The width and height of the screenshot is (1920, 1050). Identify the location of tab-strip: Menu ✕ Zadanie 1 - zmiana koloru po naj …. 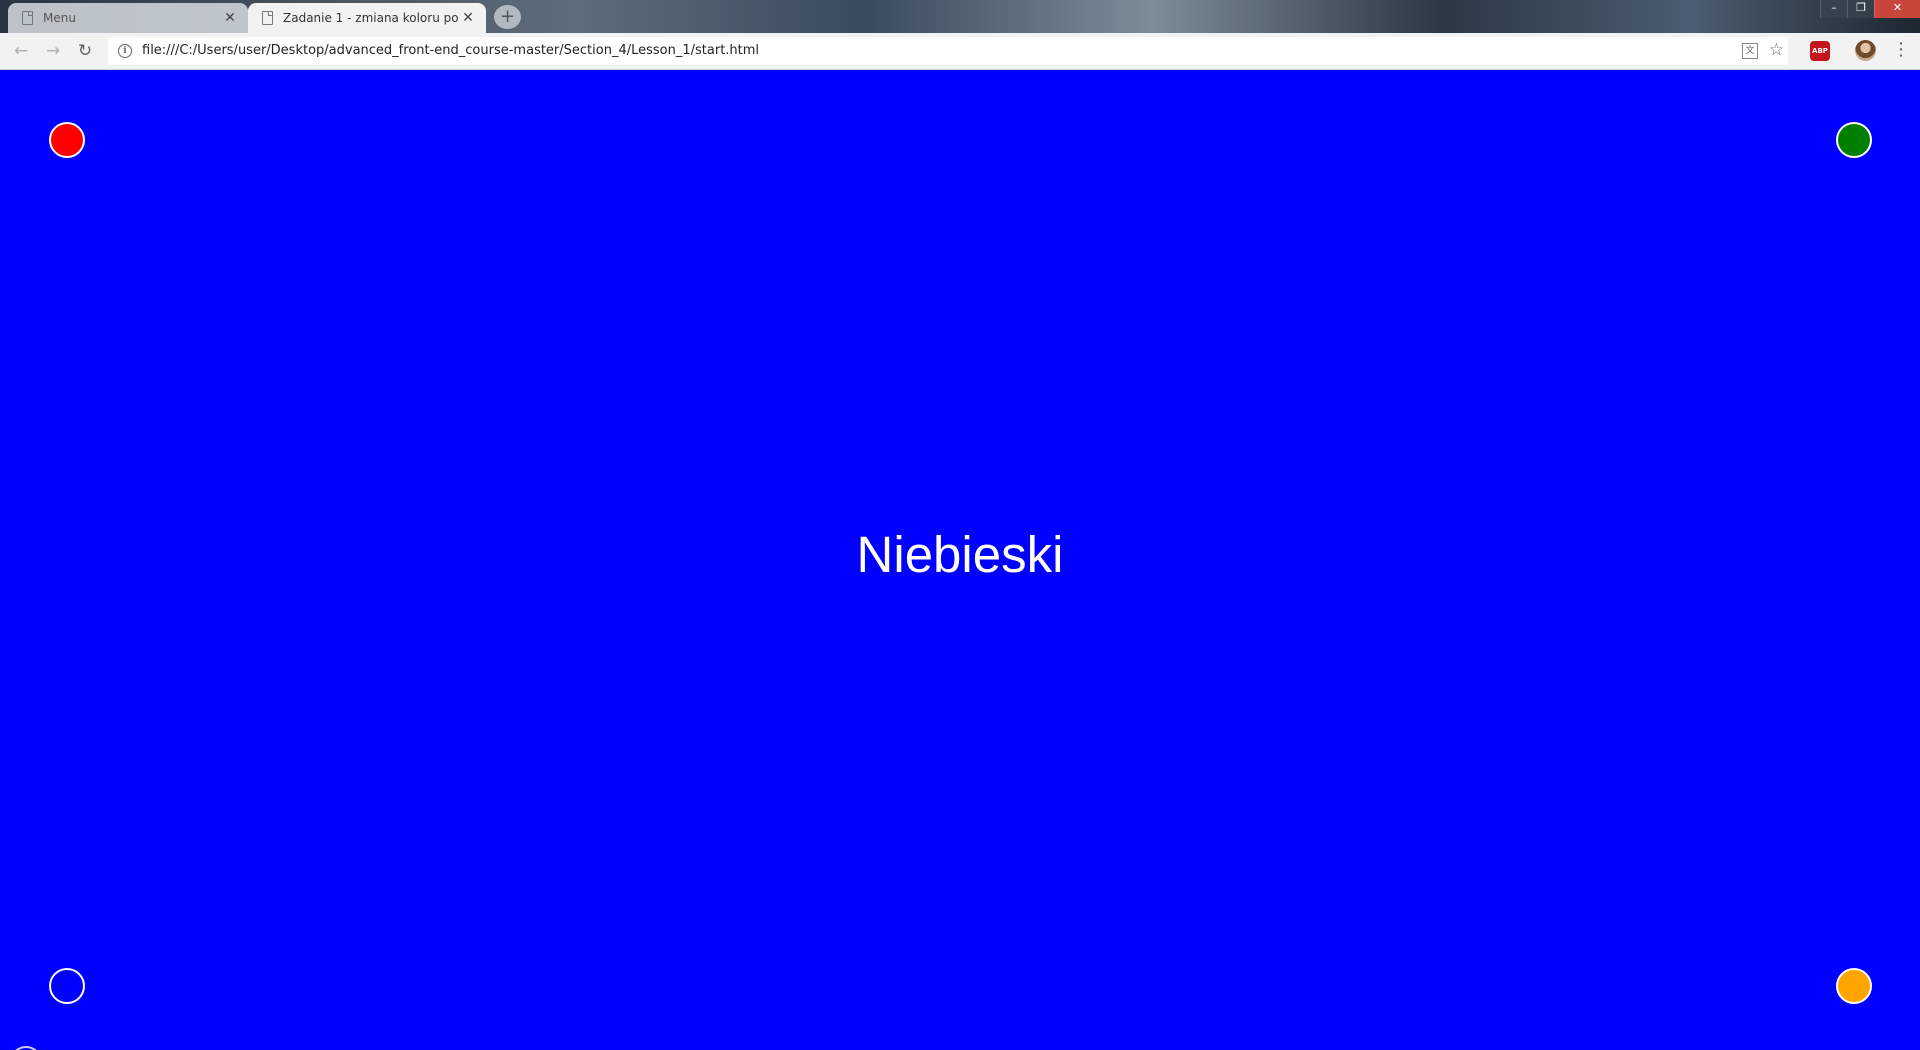
(960, 16).